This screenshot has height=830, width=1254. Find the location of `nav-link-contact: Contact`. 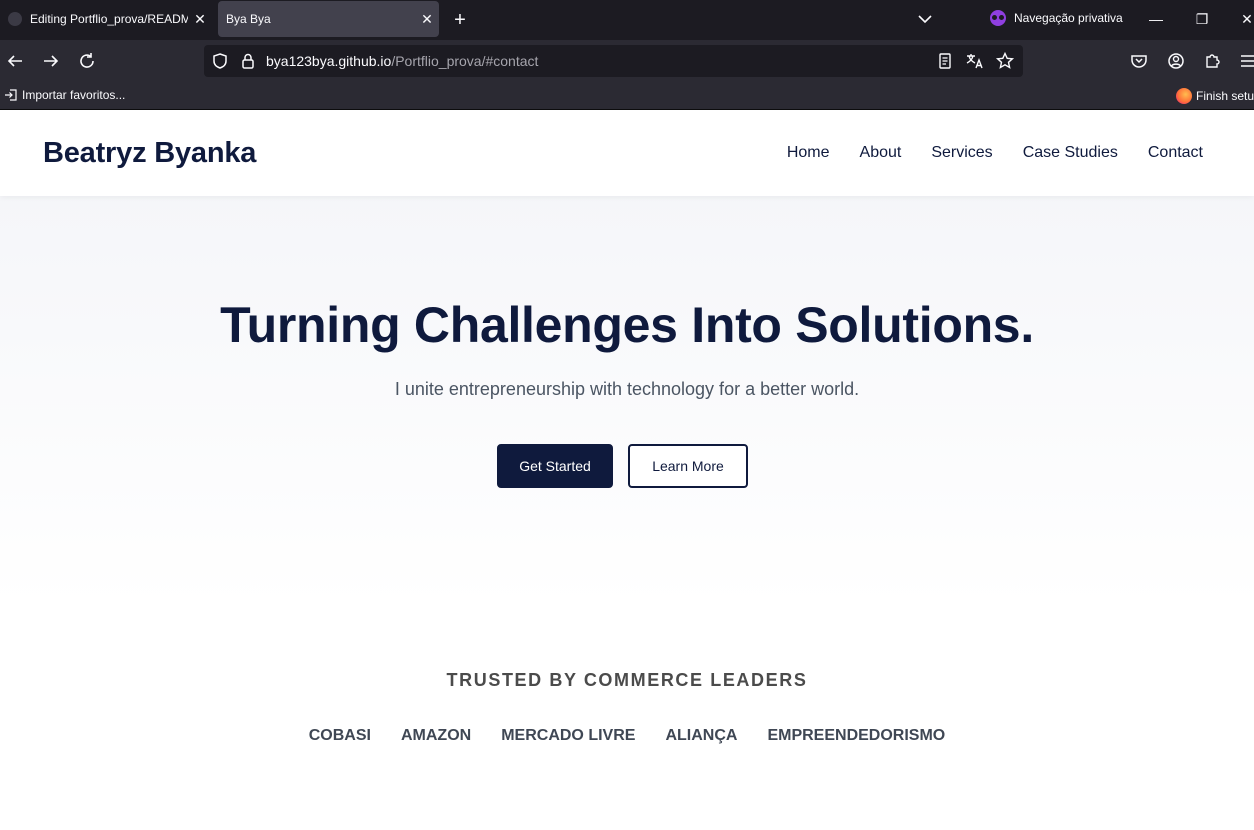

nav-link-contact: Contact is located at coordinates (1175, 153).